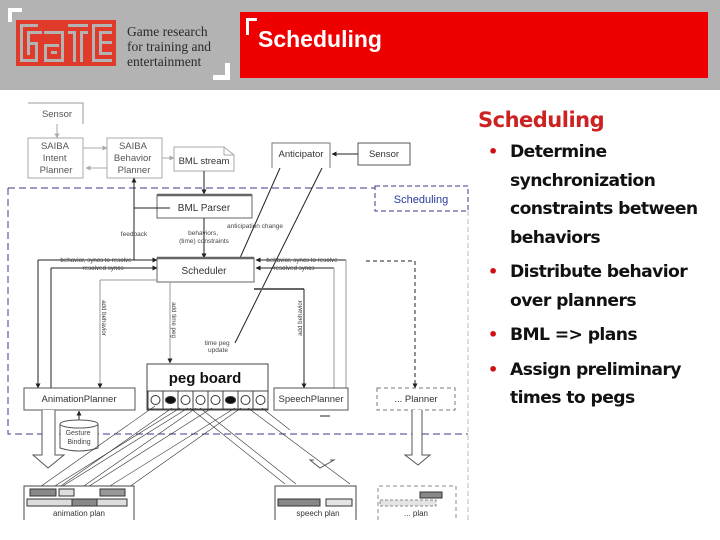 Image resolution: width=720 pixels, height=540 pixels. What do you see at coordinates (66, 43) in the screenshot?
I see `gate-logo-mark-icon` at bounding box center [66, 43].